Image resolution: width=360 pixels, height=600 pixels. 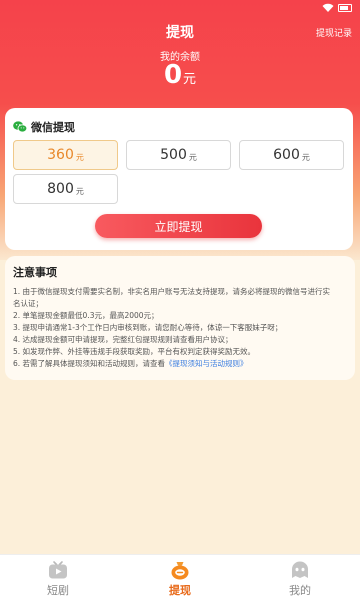 I want to click on status-bar, so click(x=180, y=9).